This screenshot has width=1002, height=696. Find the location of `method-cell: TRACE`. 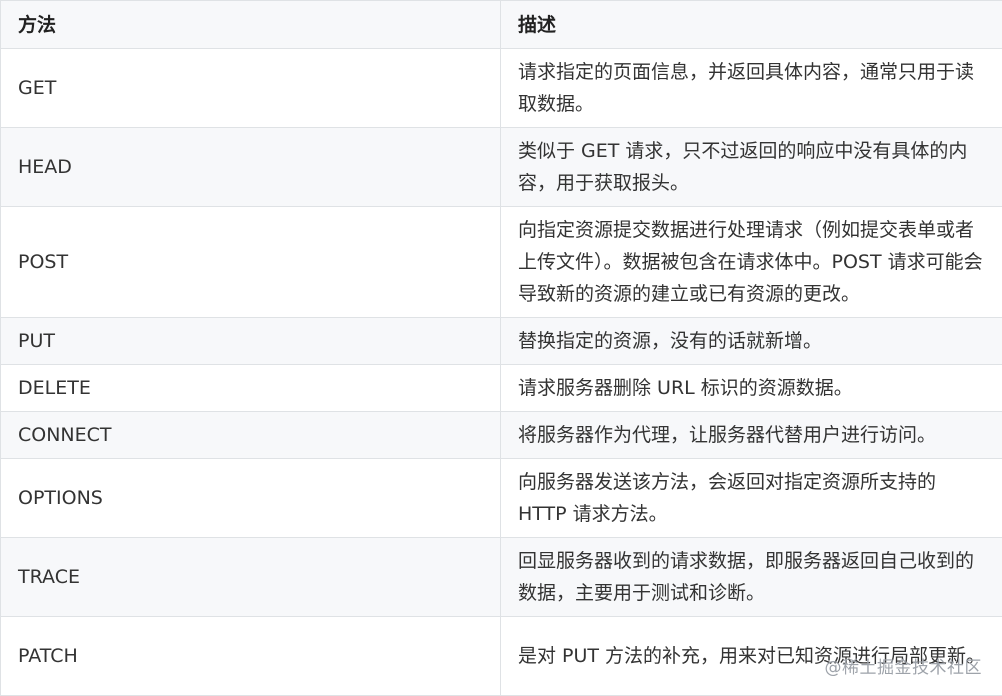

method-cell: TRACE is located at coordinates (250, 577).